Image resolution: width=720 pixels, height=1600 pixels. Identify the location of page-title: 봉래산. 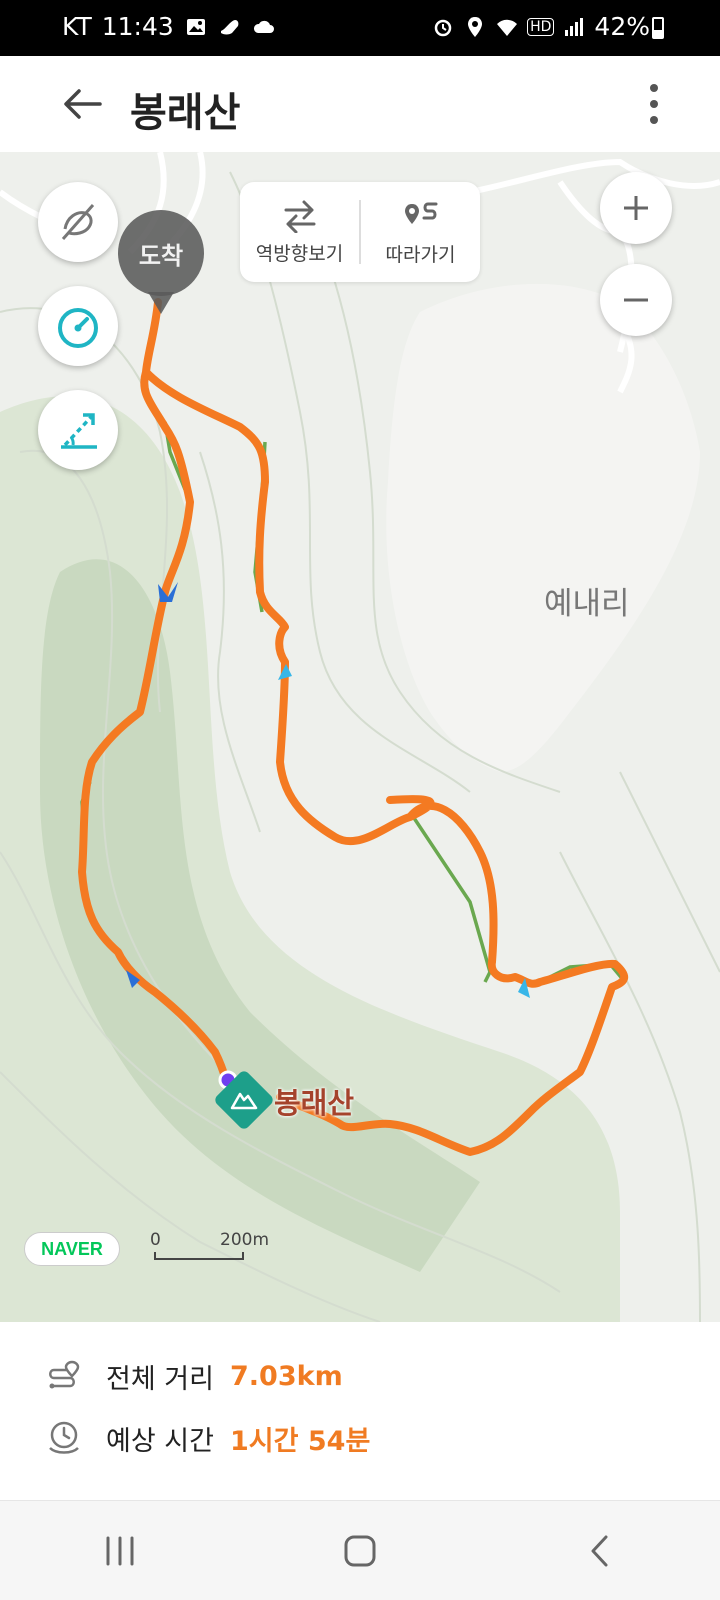
(185, 113).